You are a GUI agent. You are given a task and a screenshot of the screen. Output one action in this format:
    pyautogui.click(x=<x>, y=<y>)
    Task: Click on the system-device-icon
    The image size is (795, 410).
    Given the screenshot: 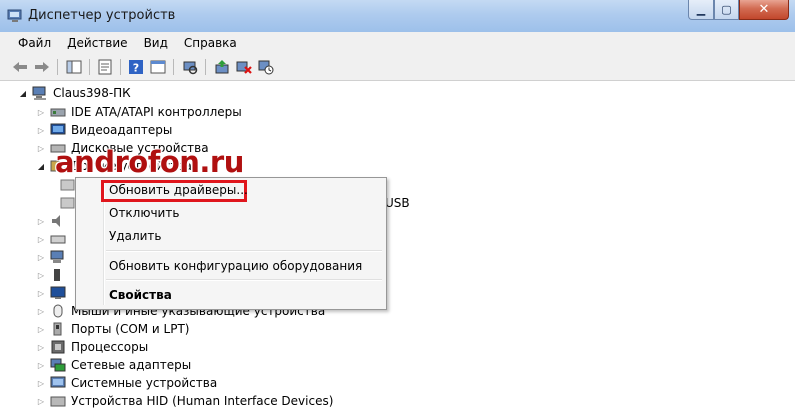 What is the action you would take?
    pyautogui.click(x=58, y=382)
    